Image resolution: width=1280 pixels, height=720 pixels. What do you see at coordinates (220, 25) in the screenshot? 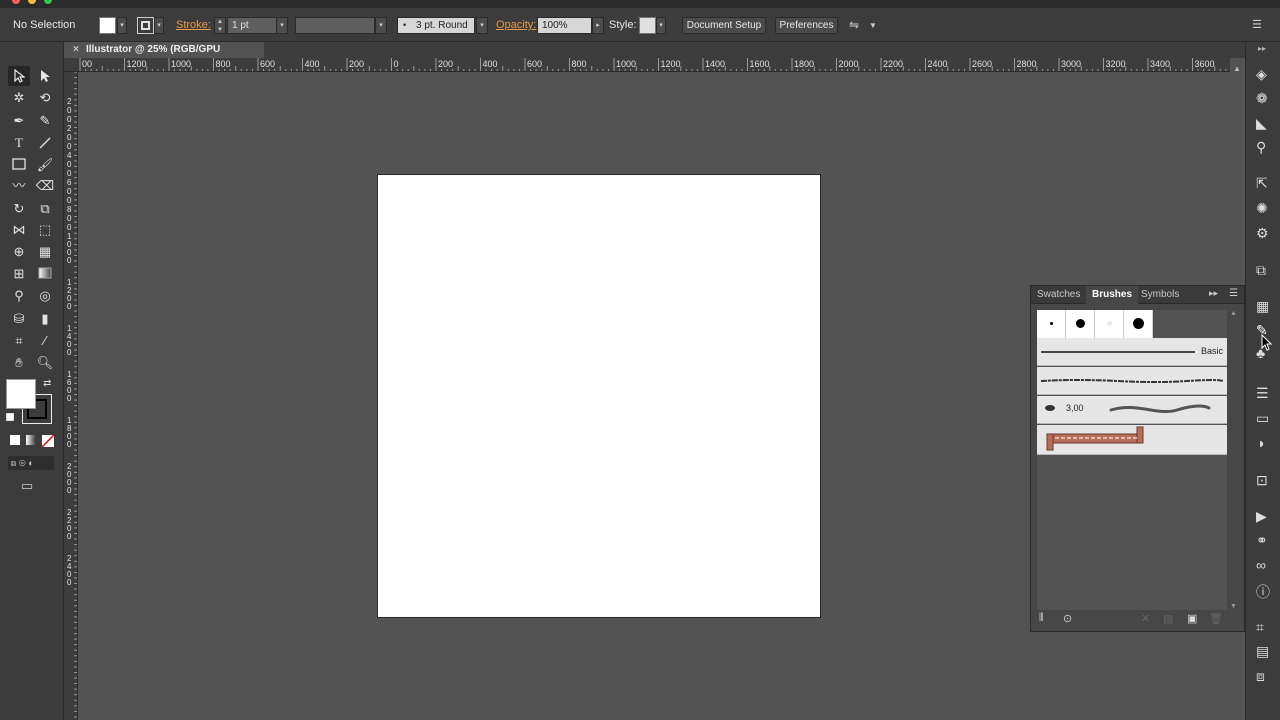
I see `stroke-weight-stepper: ▲ ▼` at bounding box center [220, 25].